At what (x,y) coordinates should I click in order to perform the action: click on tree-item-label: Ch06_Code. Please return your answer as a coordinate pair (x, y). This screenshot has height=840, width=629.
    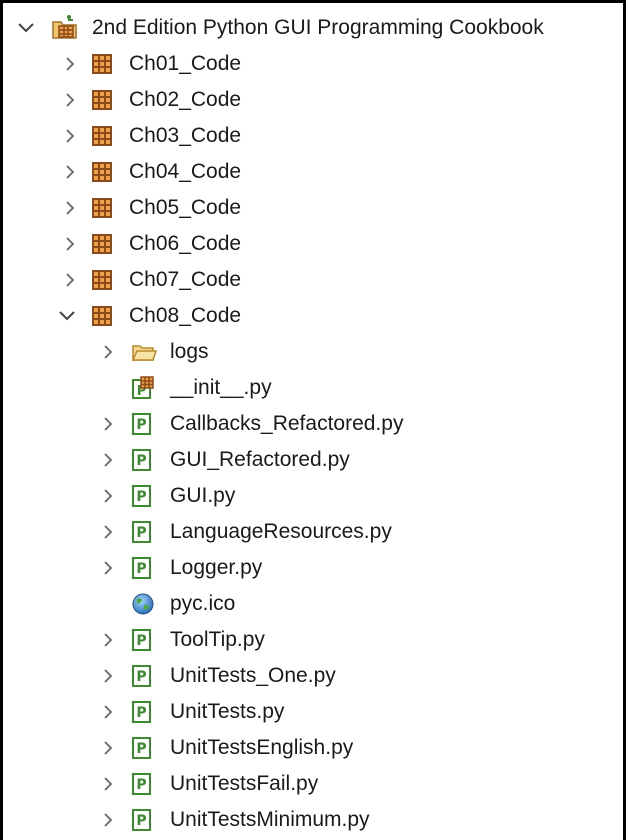
    Looking at the image, I should click on (185, 243).